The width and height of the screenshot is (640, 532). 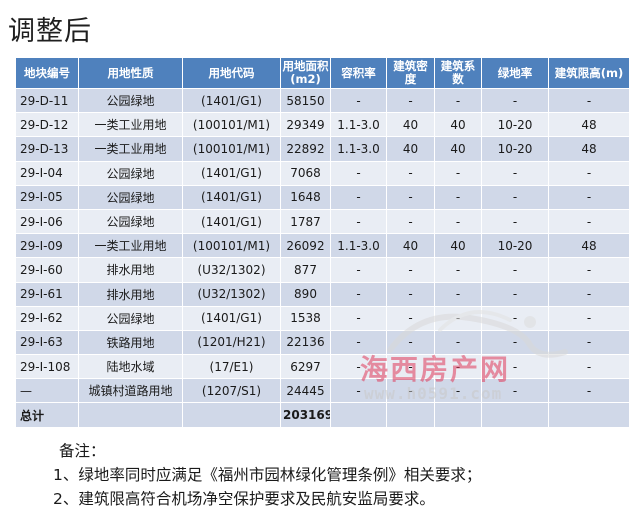 I want to click on cell-parcel-id: 29-I-63, so click(x=47, y=342).